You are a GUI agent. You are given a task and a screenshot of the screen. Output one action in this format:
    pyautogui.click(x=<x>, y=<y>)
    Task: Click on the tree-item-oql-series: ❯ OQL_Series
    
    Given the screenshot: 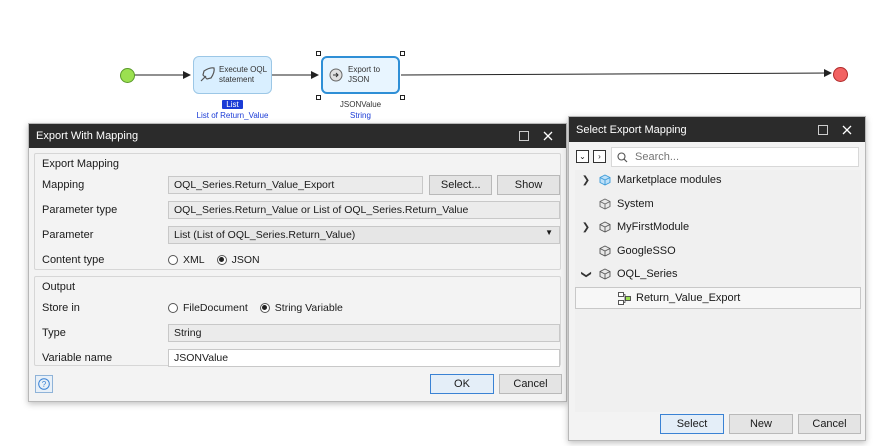 What is the action you would take?
    pyautogui.click(x=718, y=274)
    